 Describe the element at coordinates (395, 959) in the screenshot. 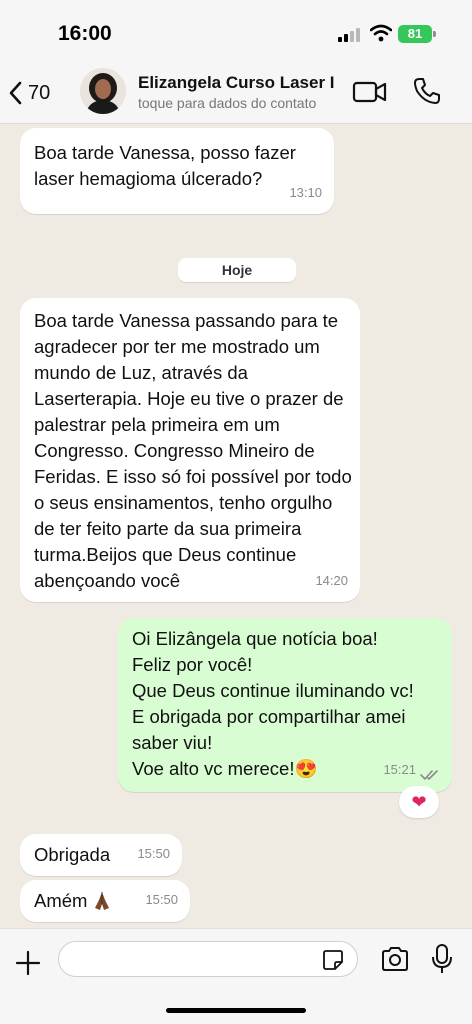

I see `camera-icon` at that location.